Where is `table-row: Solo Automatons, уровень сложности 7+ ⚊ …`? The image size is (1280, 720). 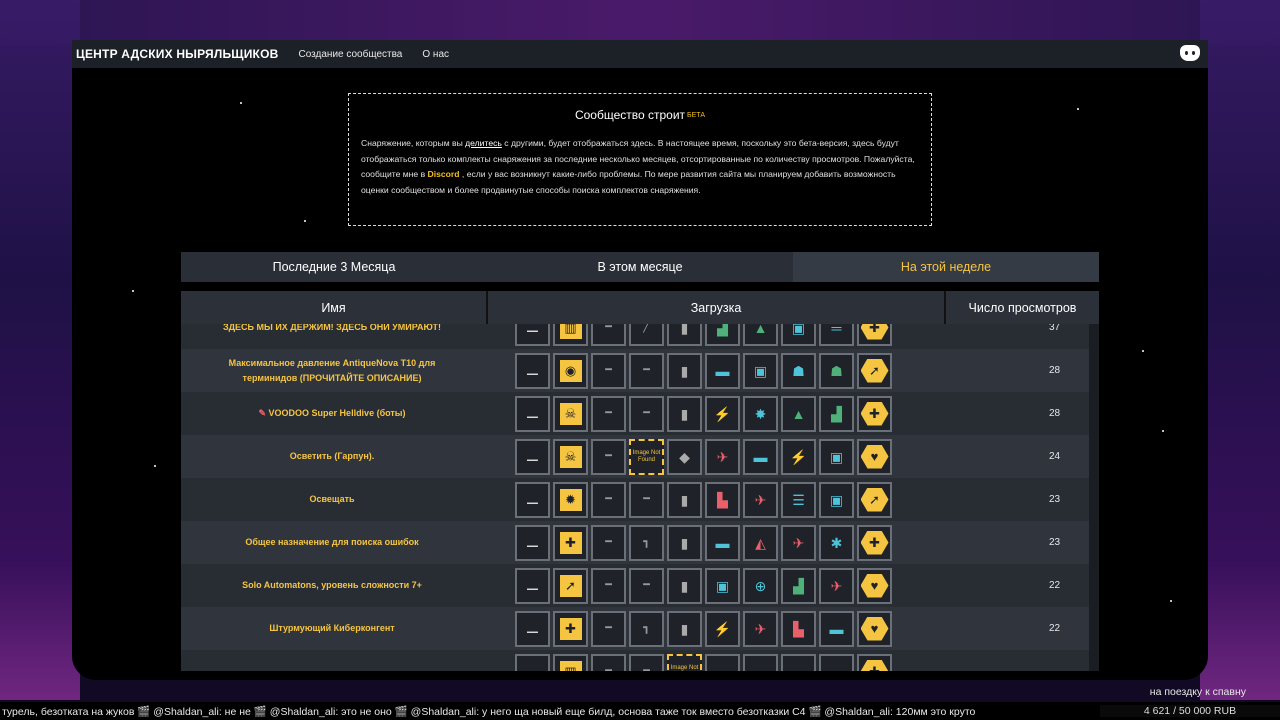
table-row: Solo Automatons, уровень сложности 7+ ⚊ … is located at coordinates (635, 585).